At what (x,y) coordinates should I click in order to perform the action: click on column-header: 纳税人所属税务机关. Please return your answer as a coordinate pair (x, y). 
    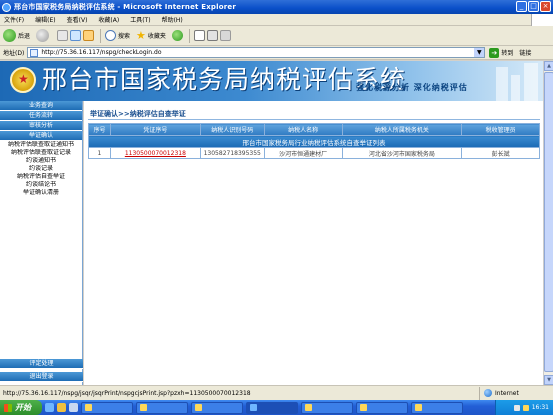
    Looking at the image, I should click on (402, 129).